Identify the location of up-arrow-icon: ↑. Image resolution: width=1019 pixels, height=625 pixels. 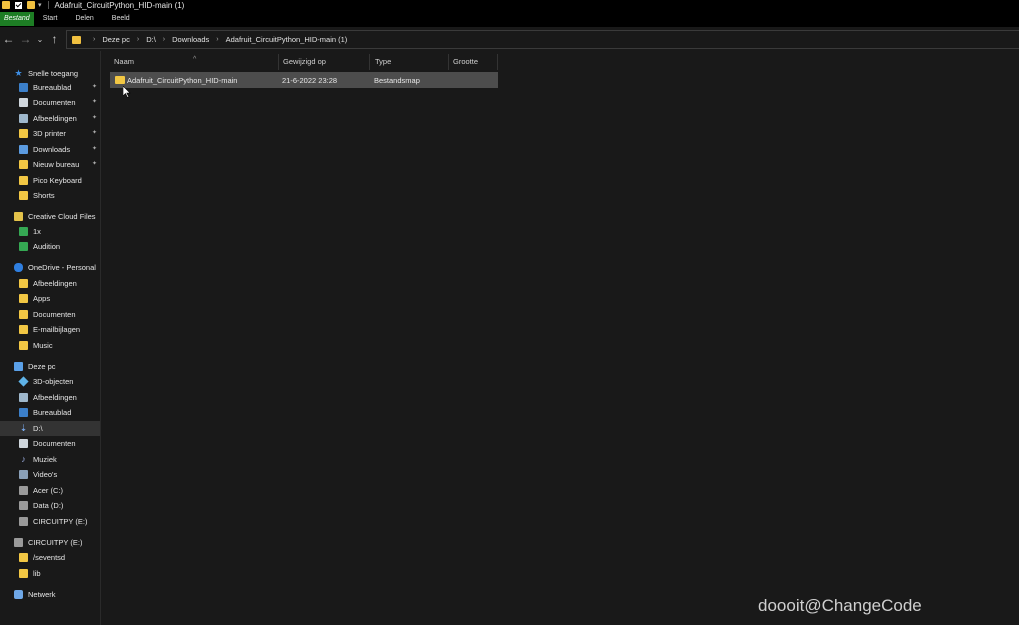
(54, 39).